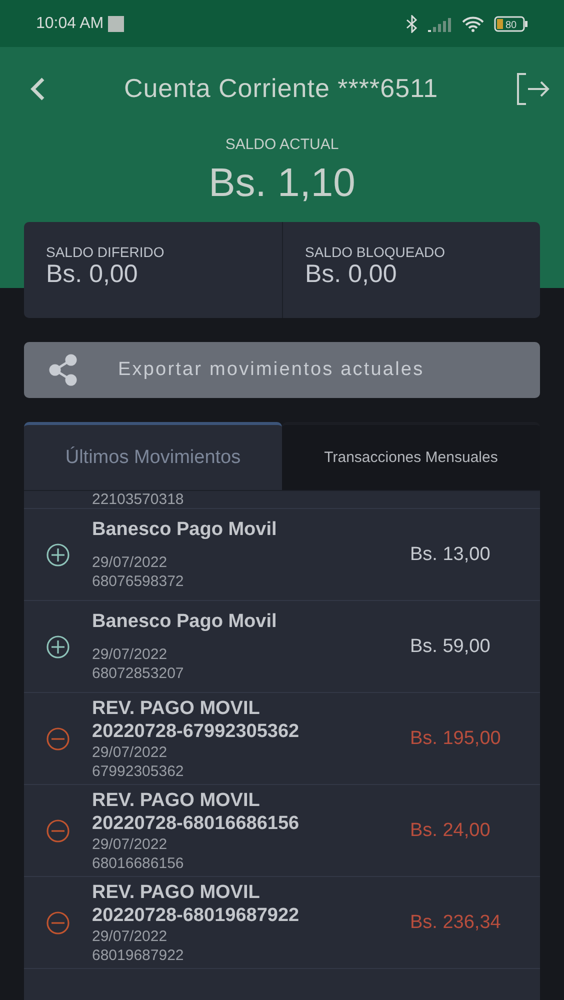  What do you see at coordinates (138, 955) in the screenshot?
I see `movement-reference: 68019687922` at bounding box center [138, 955].